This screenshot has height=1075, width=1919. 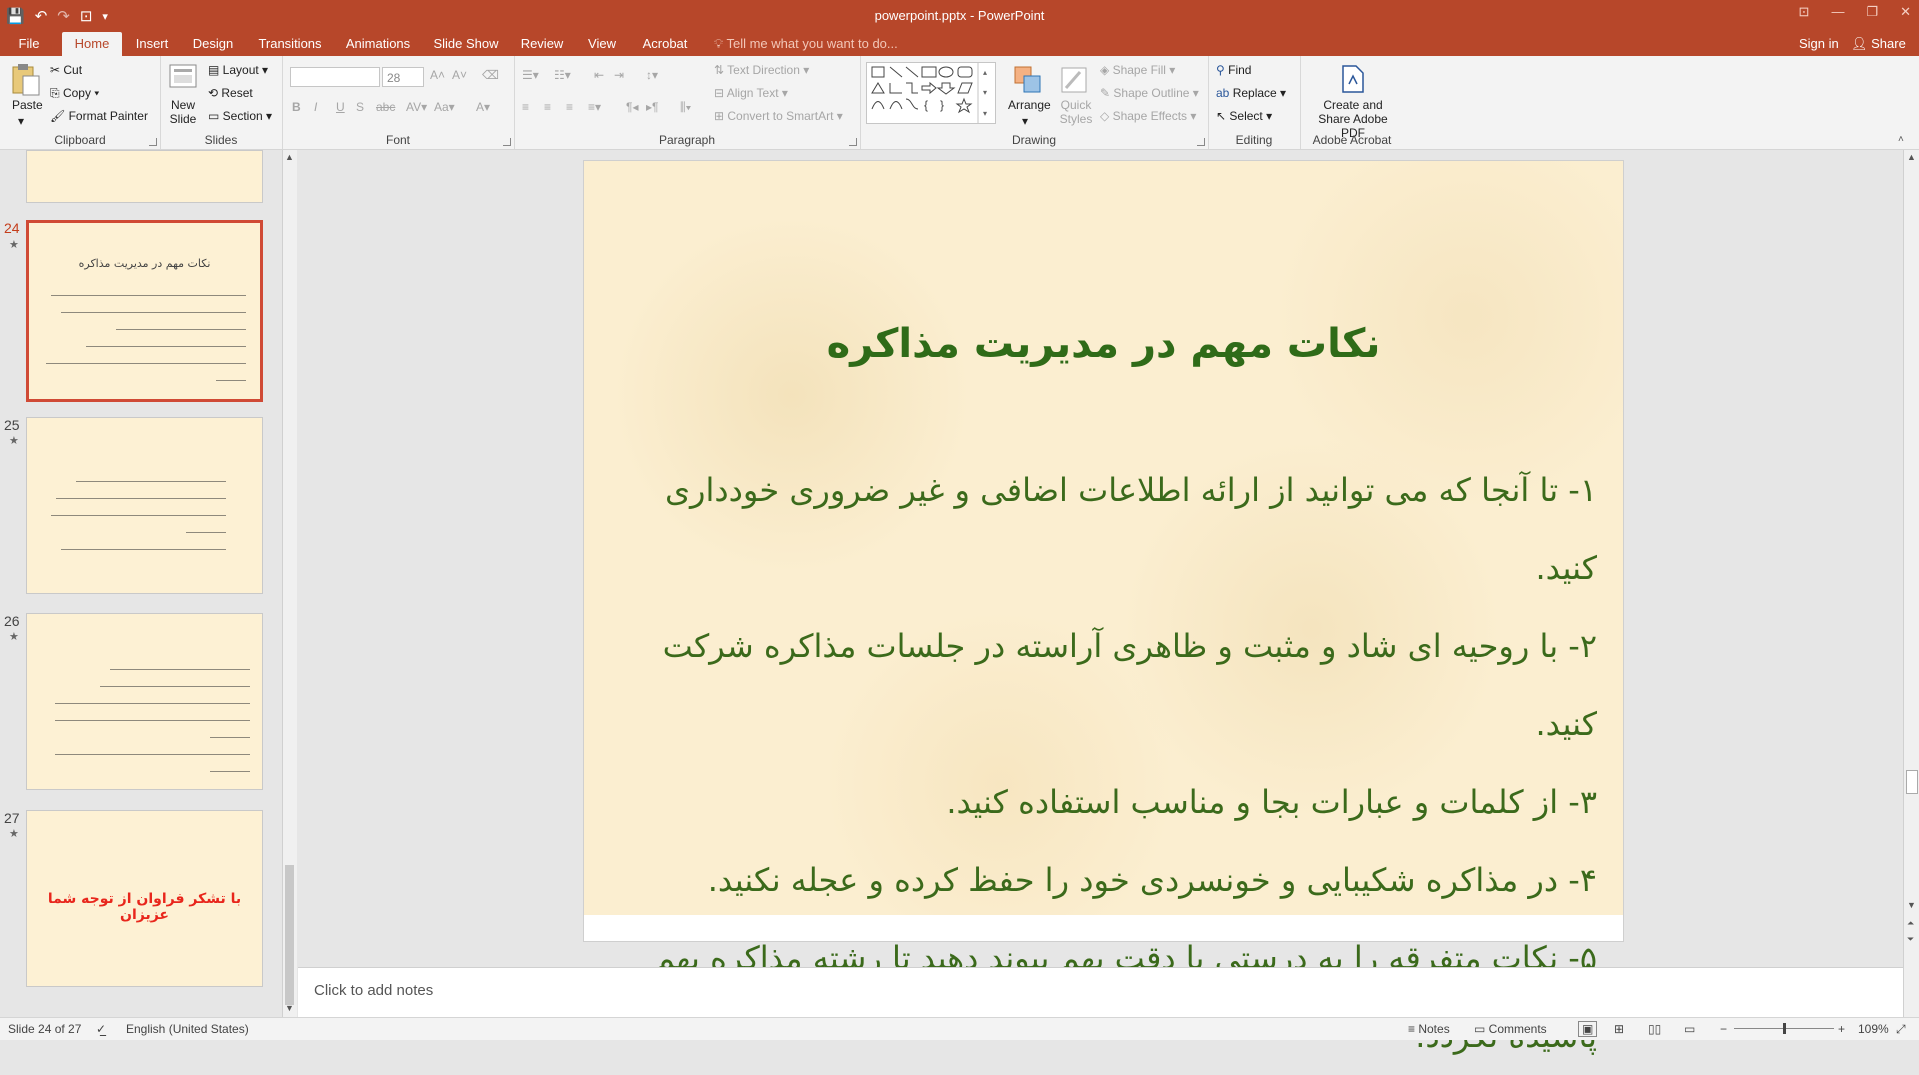 What do you see at coordinates (1201, 142) in the screenshot?
I see `drawing-launcher-icon` at bounding box center [1201, 142].